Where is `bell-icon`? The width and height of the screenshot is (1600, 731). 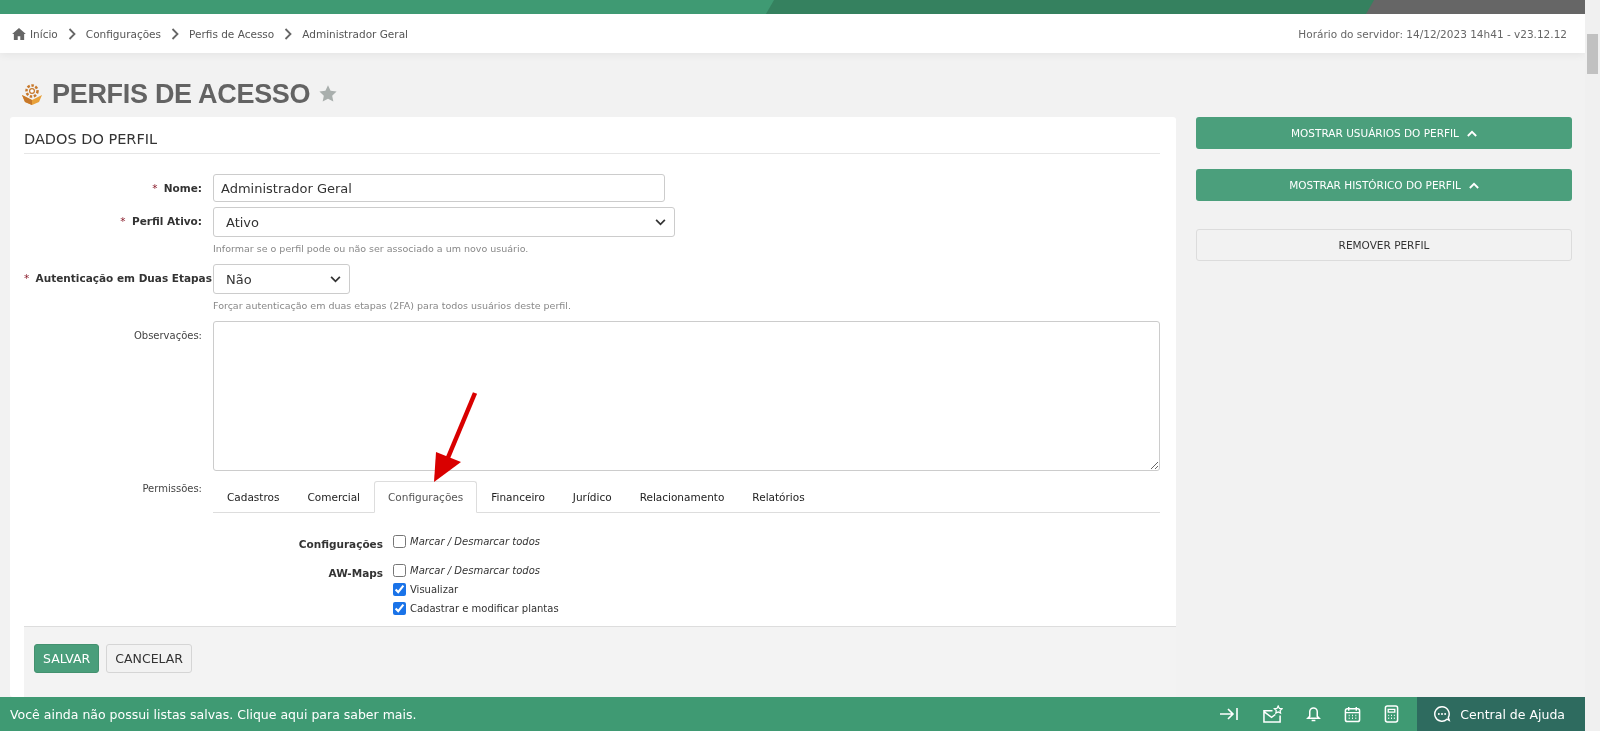 bell-icon is located at coordinates (1314, 714).